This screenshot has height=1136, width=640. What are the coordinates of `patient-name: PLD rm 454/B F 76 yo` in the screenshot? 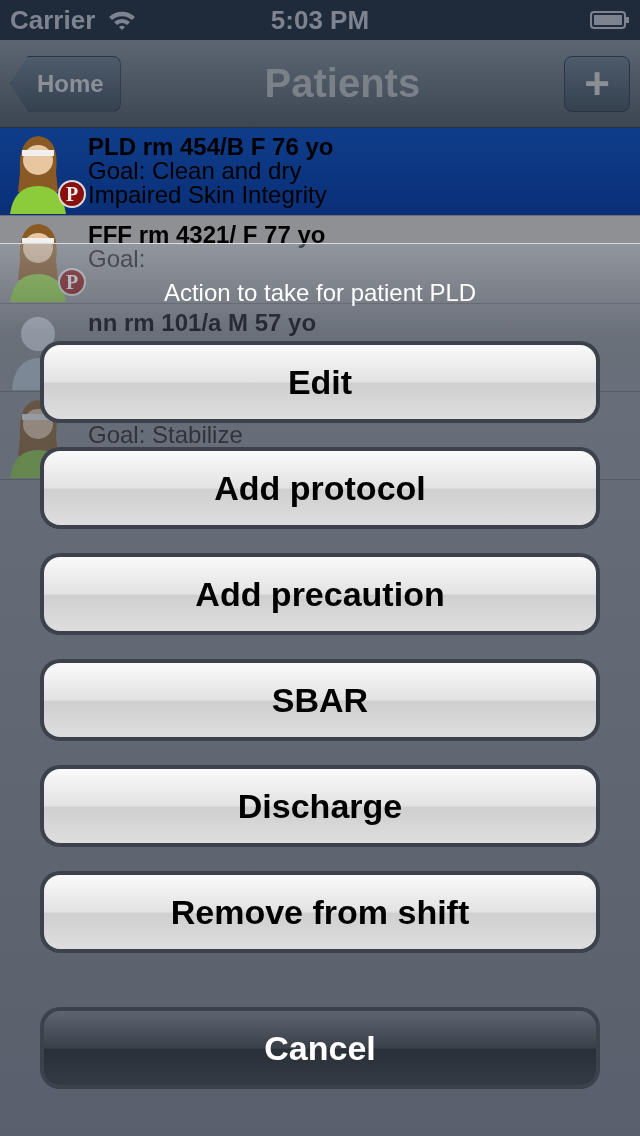 It's located at (211, 147).